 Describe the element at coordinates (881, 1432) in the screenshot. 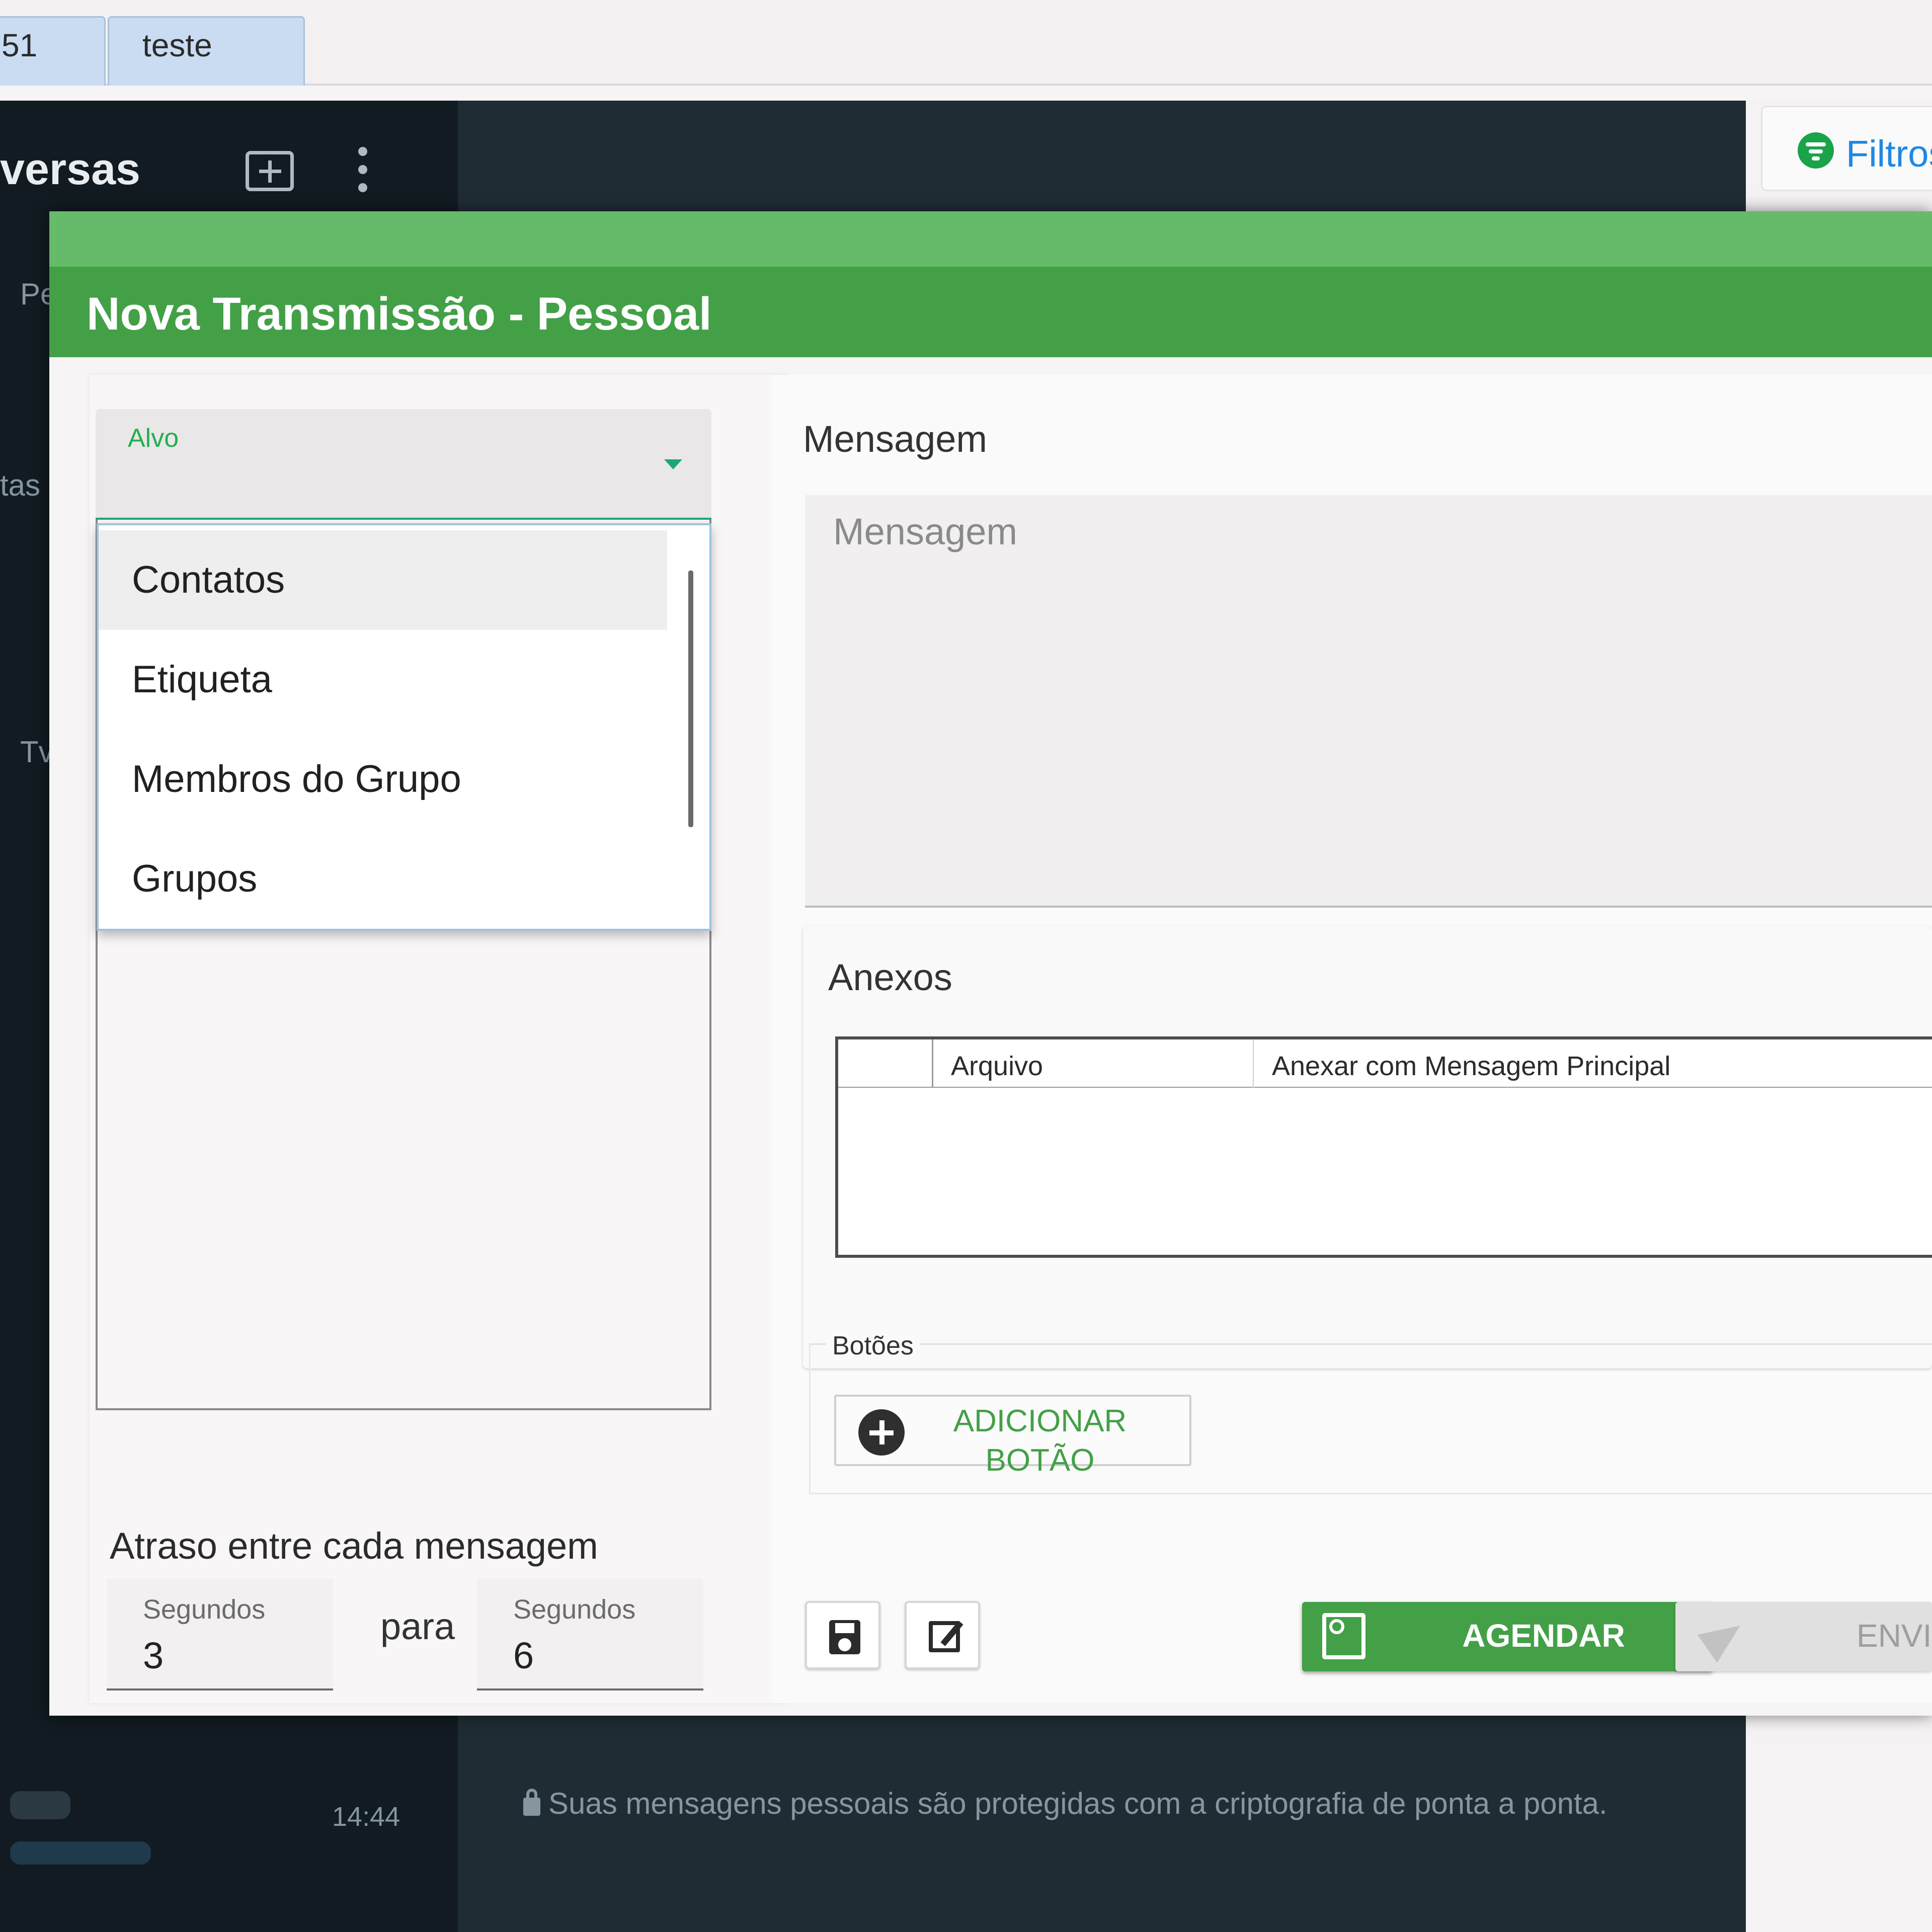

I see `plus-circle-icon` at that location.